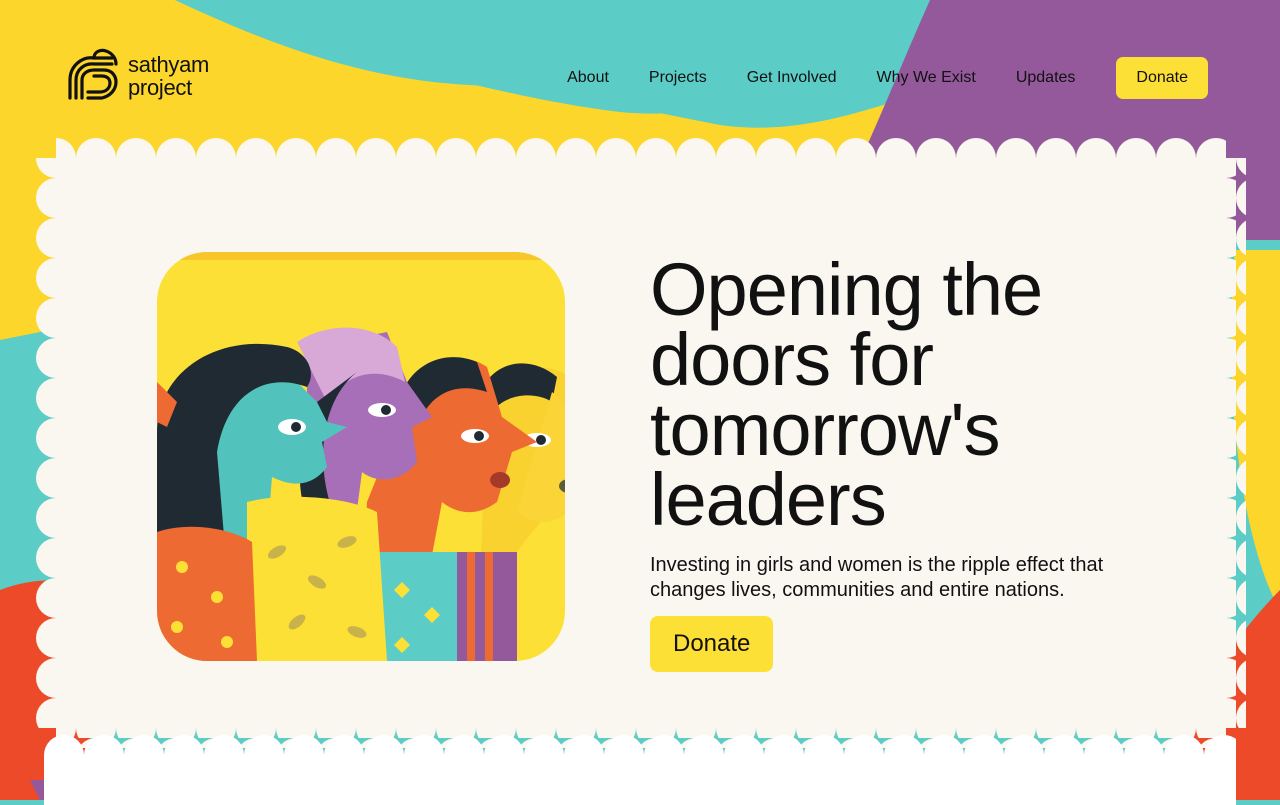 This screenshot has height=805, width=1280. I want to click on nav-get-involved: Get Involved, so click(792, 78).